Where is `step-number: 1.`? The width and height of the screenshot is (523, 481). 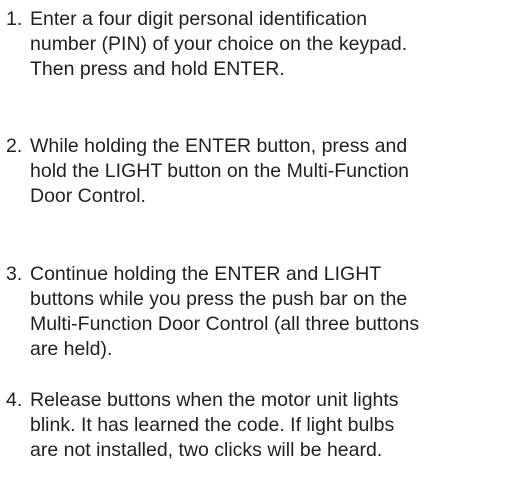
step-number: 1. is located at coordinates (14, 19).